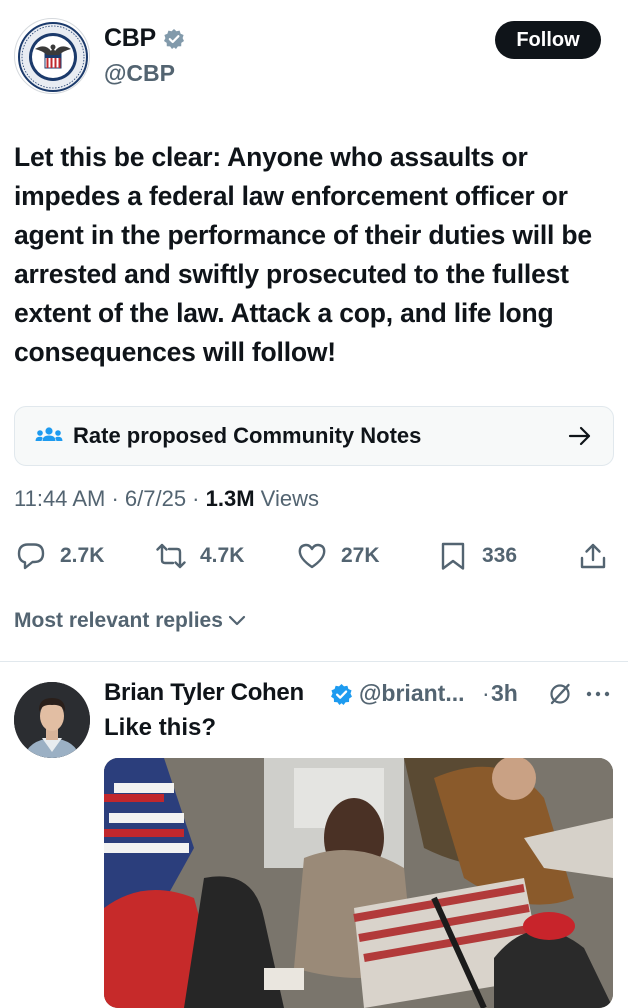  Describe the element at coordinates (548, 40) in the screenshot. I see `follow-button: Follow` at that location.